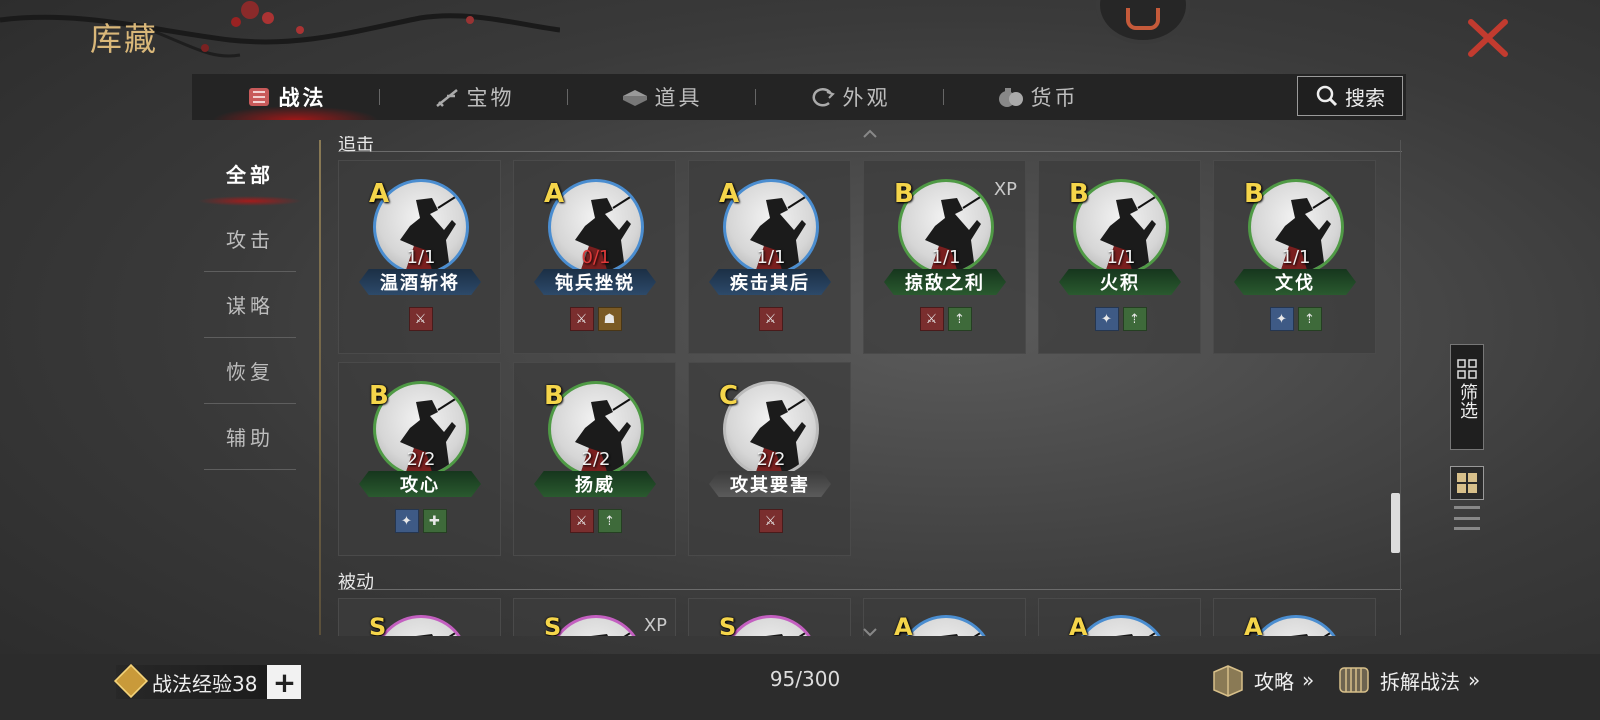  What do you see at coordinates (870, 580) in the screenshot?
I see `section-title-passive: 被动` at bounding box center [870, 580].